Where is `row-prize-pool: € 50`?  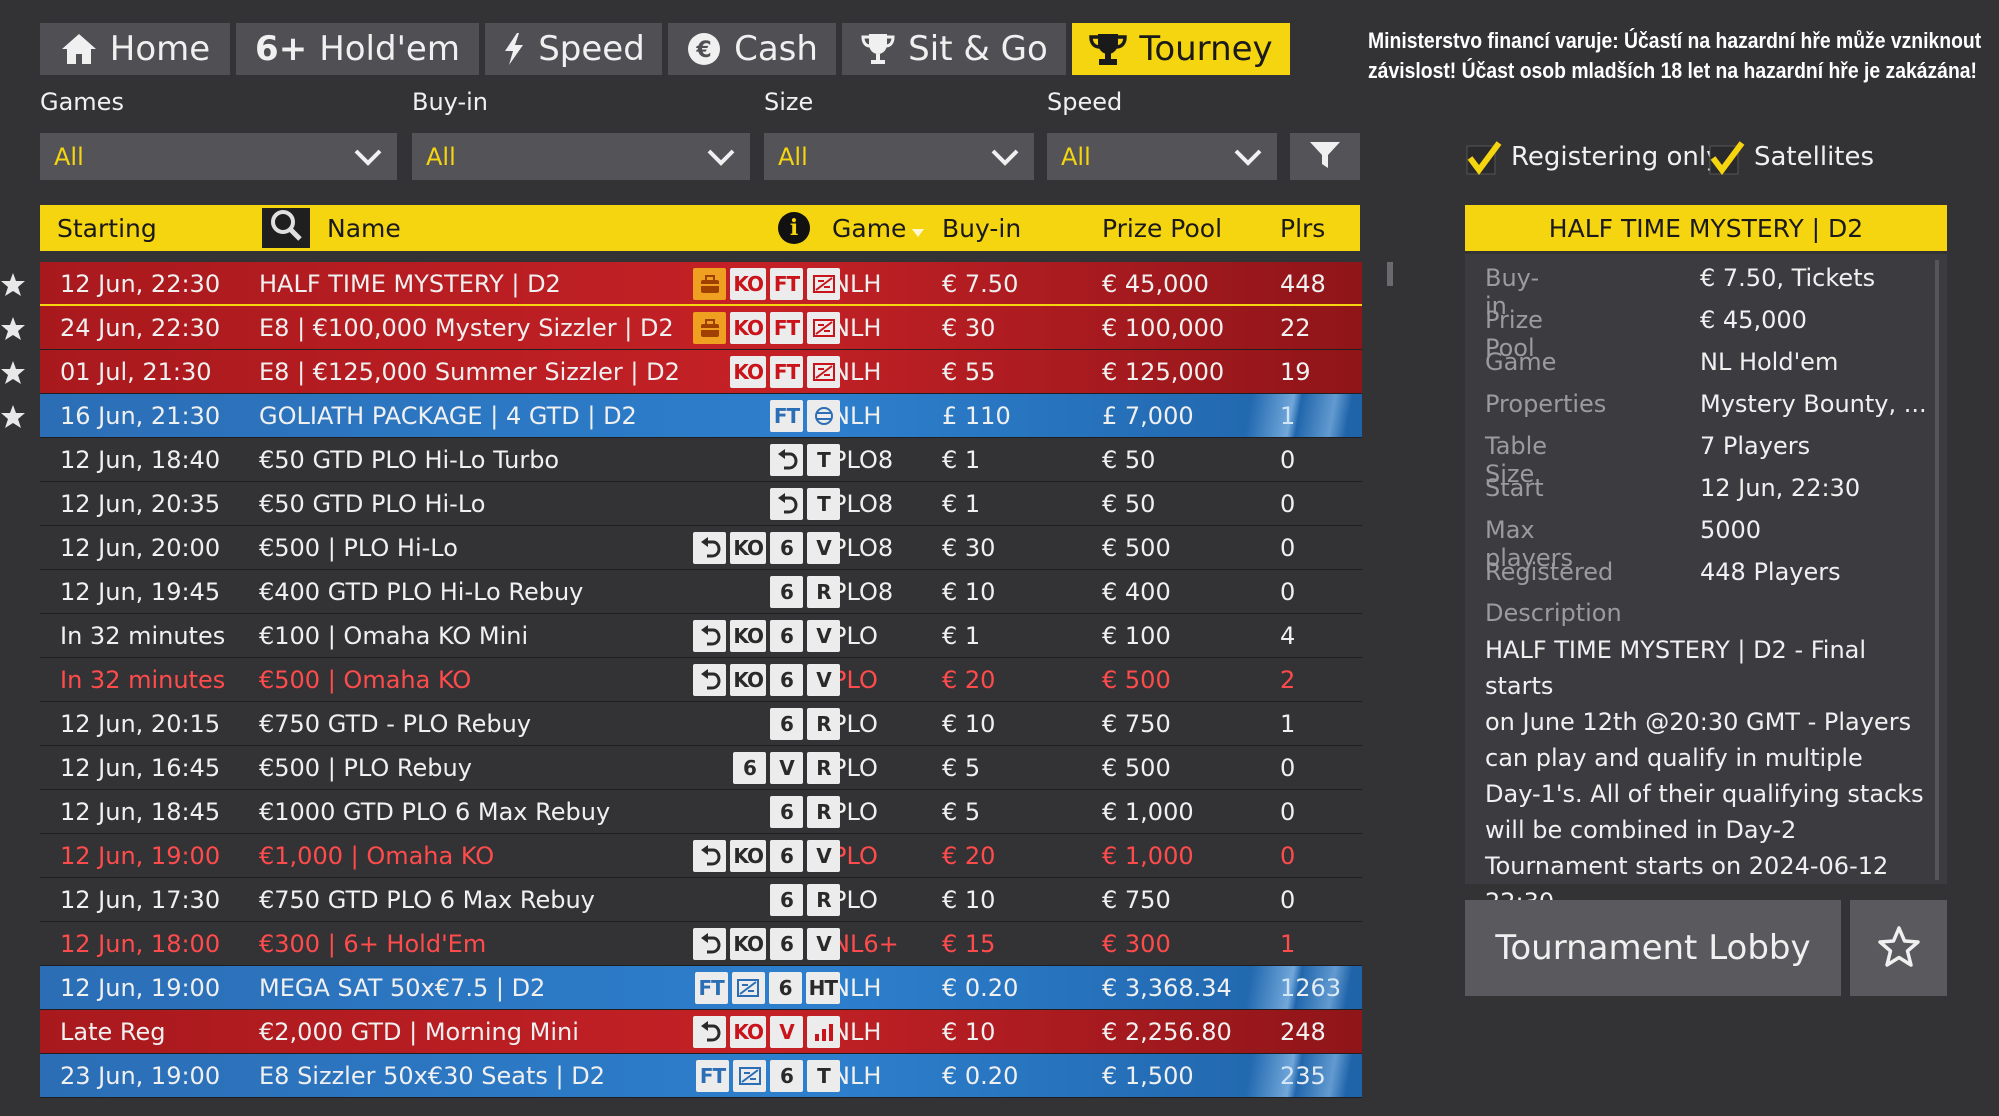
row-prize-pool: € 50 is located at coordinates (1129, 460).